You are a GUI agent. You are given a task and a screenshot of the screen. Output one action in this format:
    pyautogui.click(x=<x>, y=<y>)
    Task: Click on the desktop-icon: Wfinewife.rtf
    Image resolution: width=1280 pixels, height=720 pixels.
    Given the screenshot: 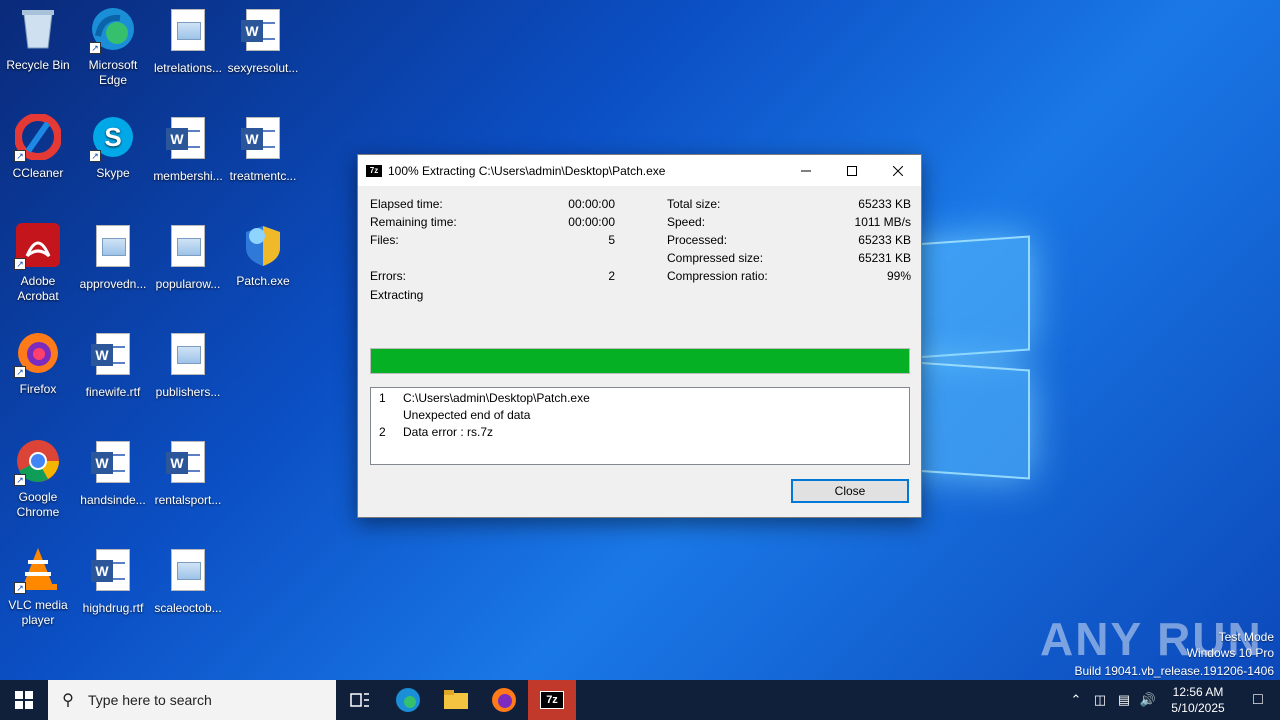 What is the action you would take?
    pyautogui.click(x=113, y=365)
    